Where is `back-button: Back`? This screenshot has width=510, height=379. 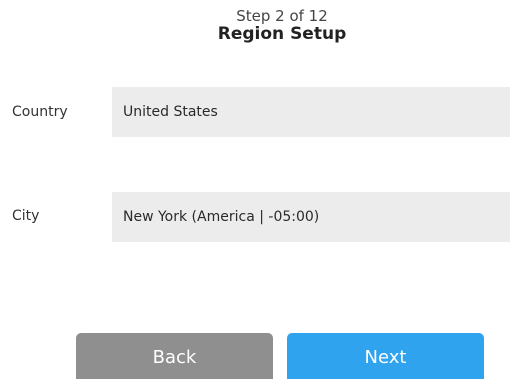
back-button: Back is located at coordinates (174, 356).